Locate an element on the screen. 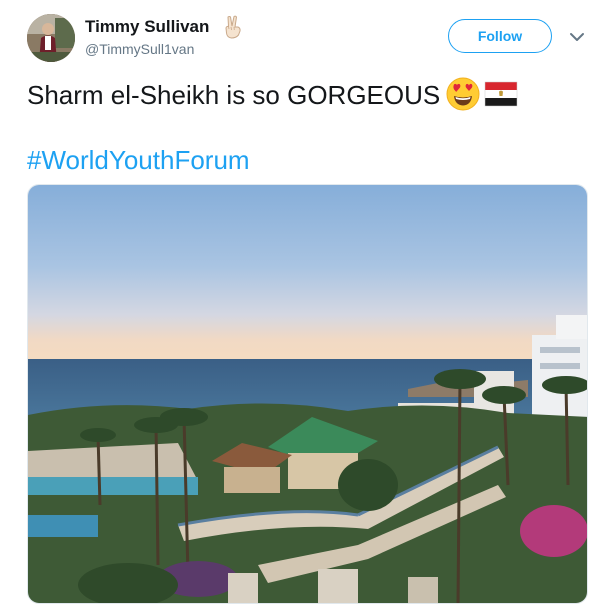 The width and height of the screenshot is (615, 606). egypt-flag-icon is located at coordinates (501, 94).